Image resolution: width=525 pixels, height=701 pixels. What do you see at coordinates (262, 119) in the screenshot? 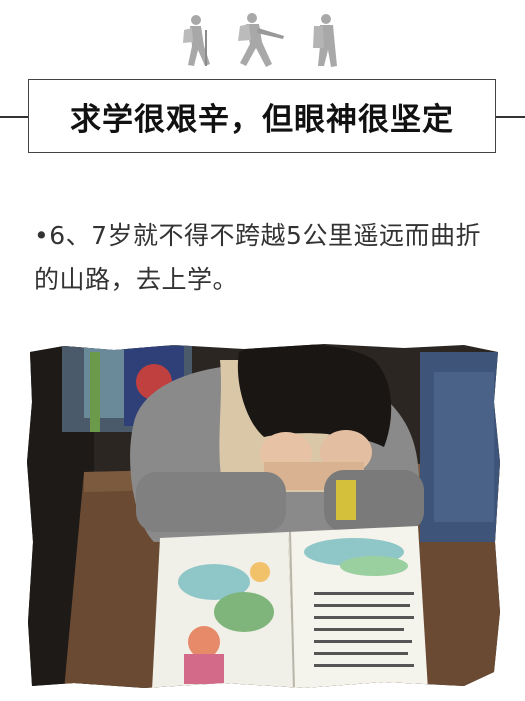
I see `section-title: 求学很艰辛，但眼神很坚定` at bounding box center [262, 119].